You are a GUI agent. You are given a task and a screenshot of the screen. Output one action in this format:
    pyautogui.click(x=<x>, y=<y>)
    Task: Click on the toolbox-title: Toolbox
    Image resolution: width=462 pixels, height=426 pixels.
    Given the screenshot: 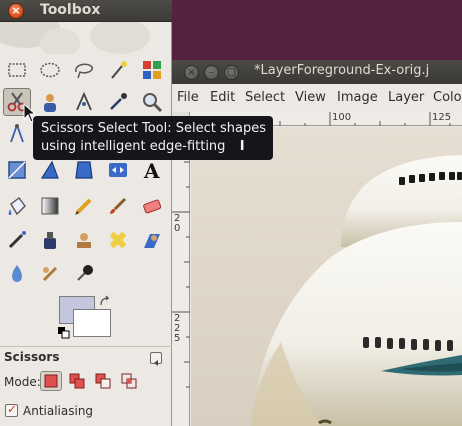 What is the action you would take?
    pyautogui.click(x=70, y=10)
    